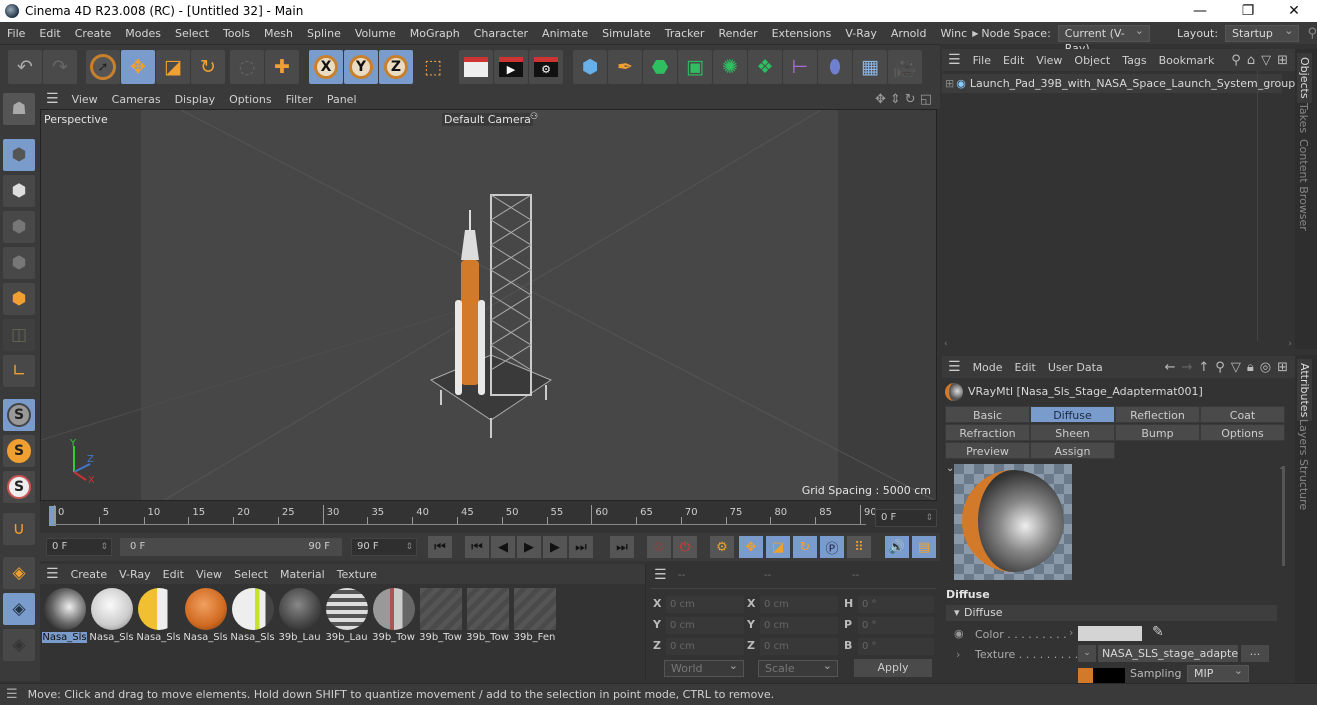 The image size is (1317, 705). What do you see at coordinates (546, 67) in the screenshot?
I see `render-settings-button: ⚙` at bounding box center [546, 67].